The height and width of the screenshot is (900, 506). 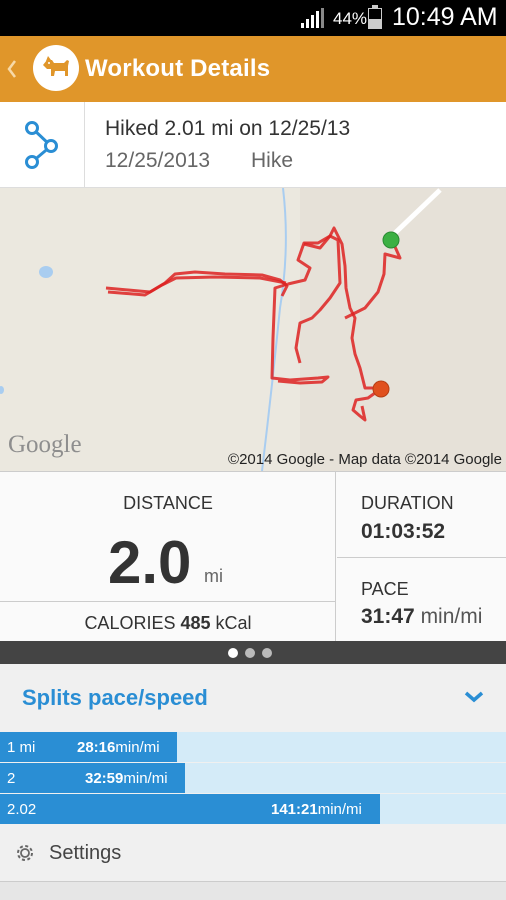 What do you see at coordinates (115, 697) in the screenshot?
I see `splits-title: Splits pace/speed` at bounding box center [115, 697].